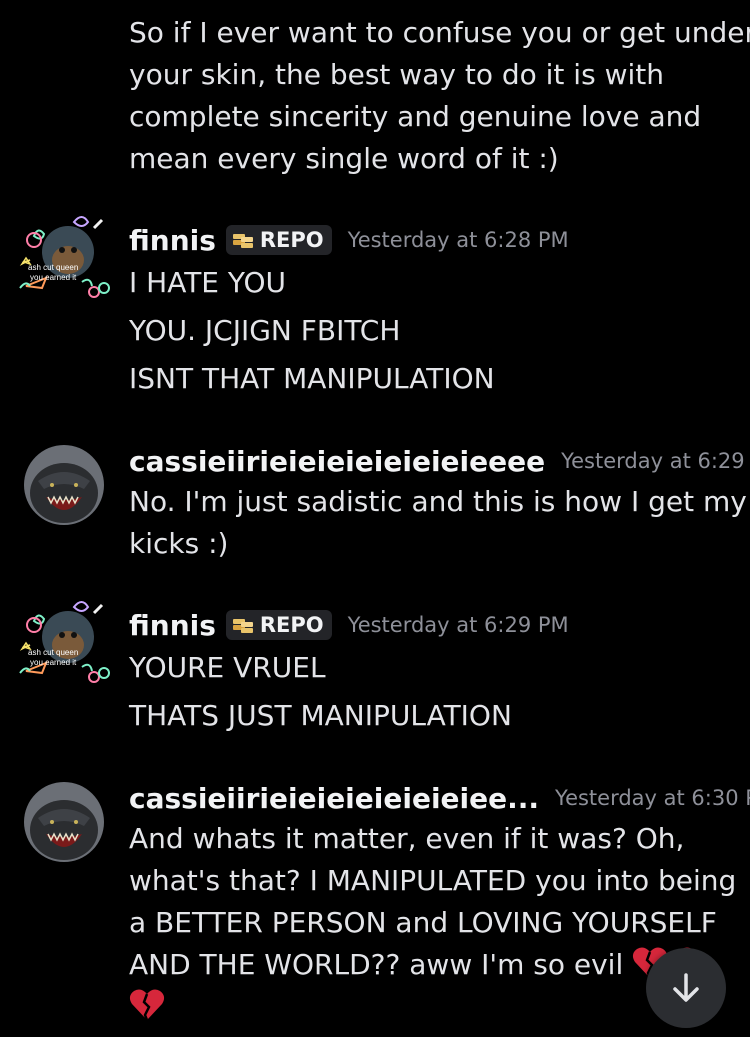  I want to click on message-line: mean every single word of it :), so click(344, 158).